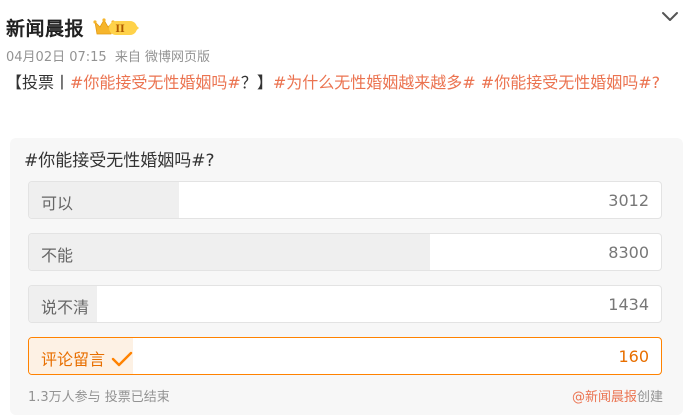 The width and height of the screenshot is (691, 415). I want to click on topic-link: #为什么无性婚姻越来越多#, so click(374, 82).